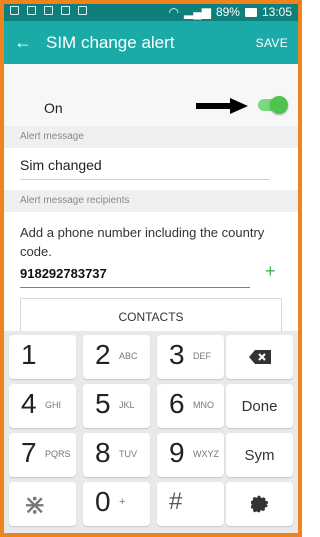 The image size is (320, 537). Describe the element at coordinates (176, 501) in the screenshot. I see `key-digit: #` at that location.